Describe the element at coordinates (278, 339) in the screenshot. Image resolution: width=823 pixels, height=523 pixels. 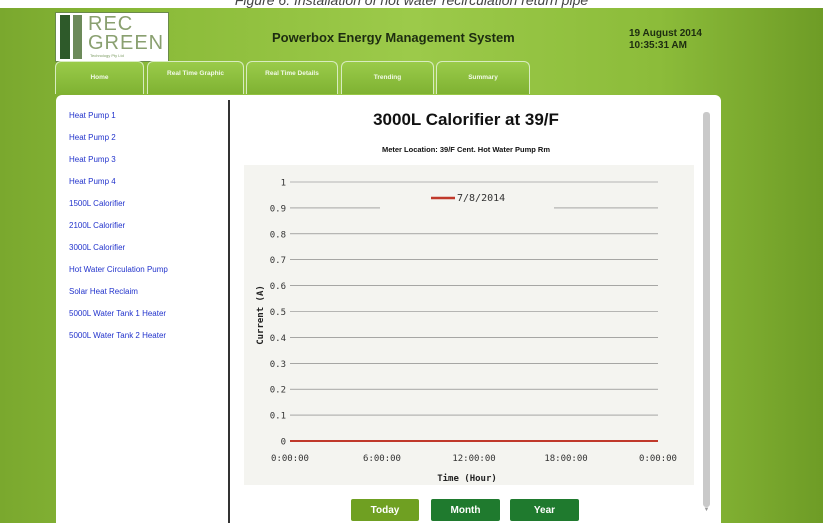
I see `y-tick-label: 0.4` at that location.